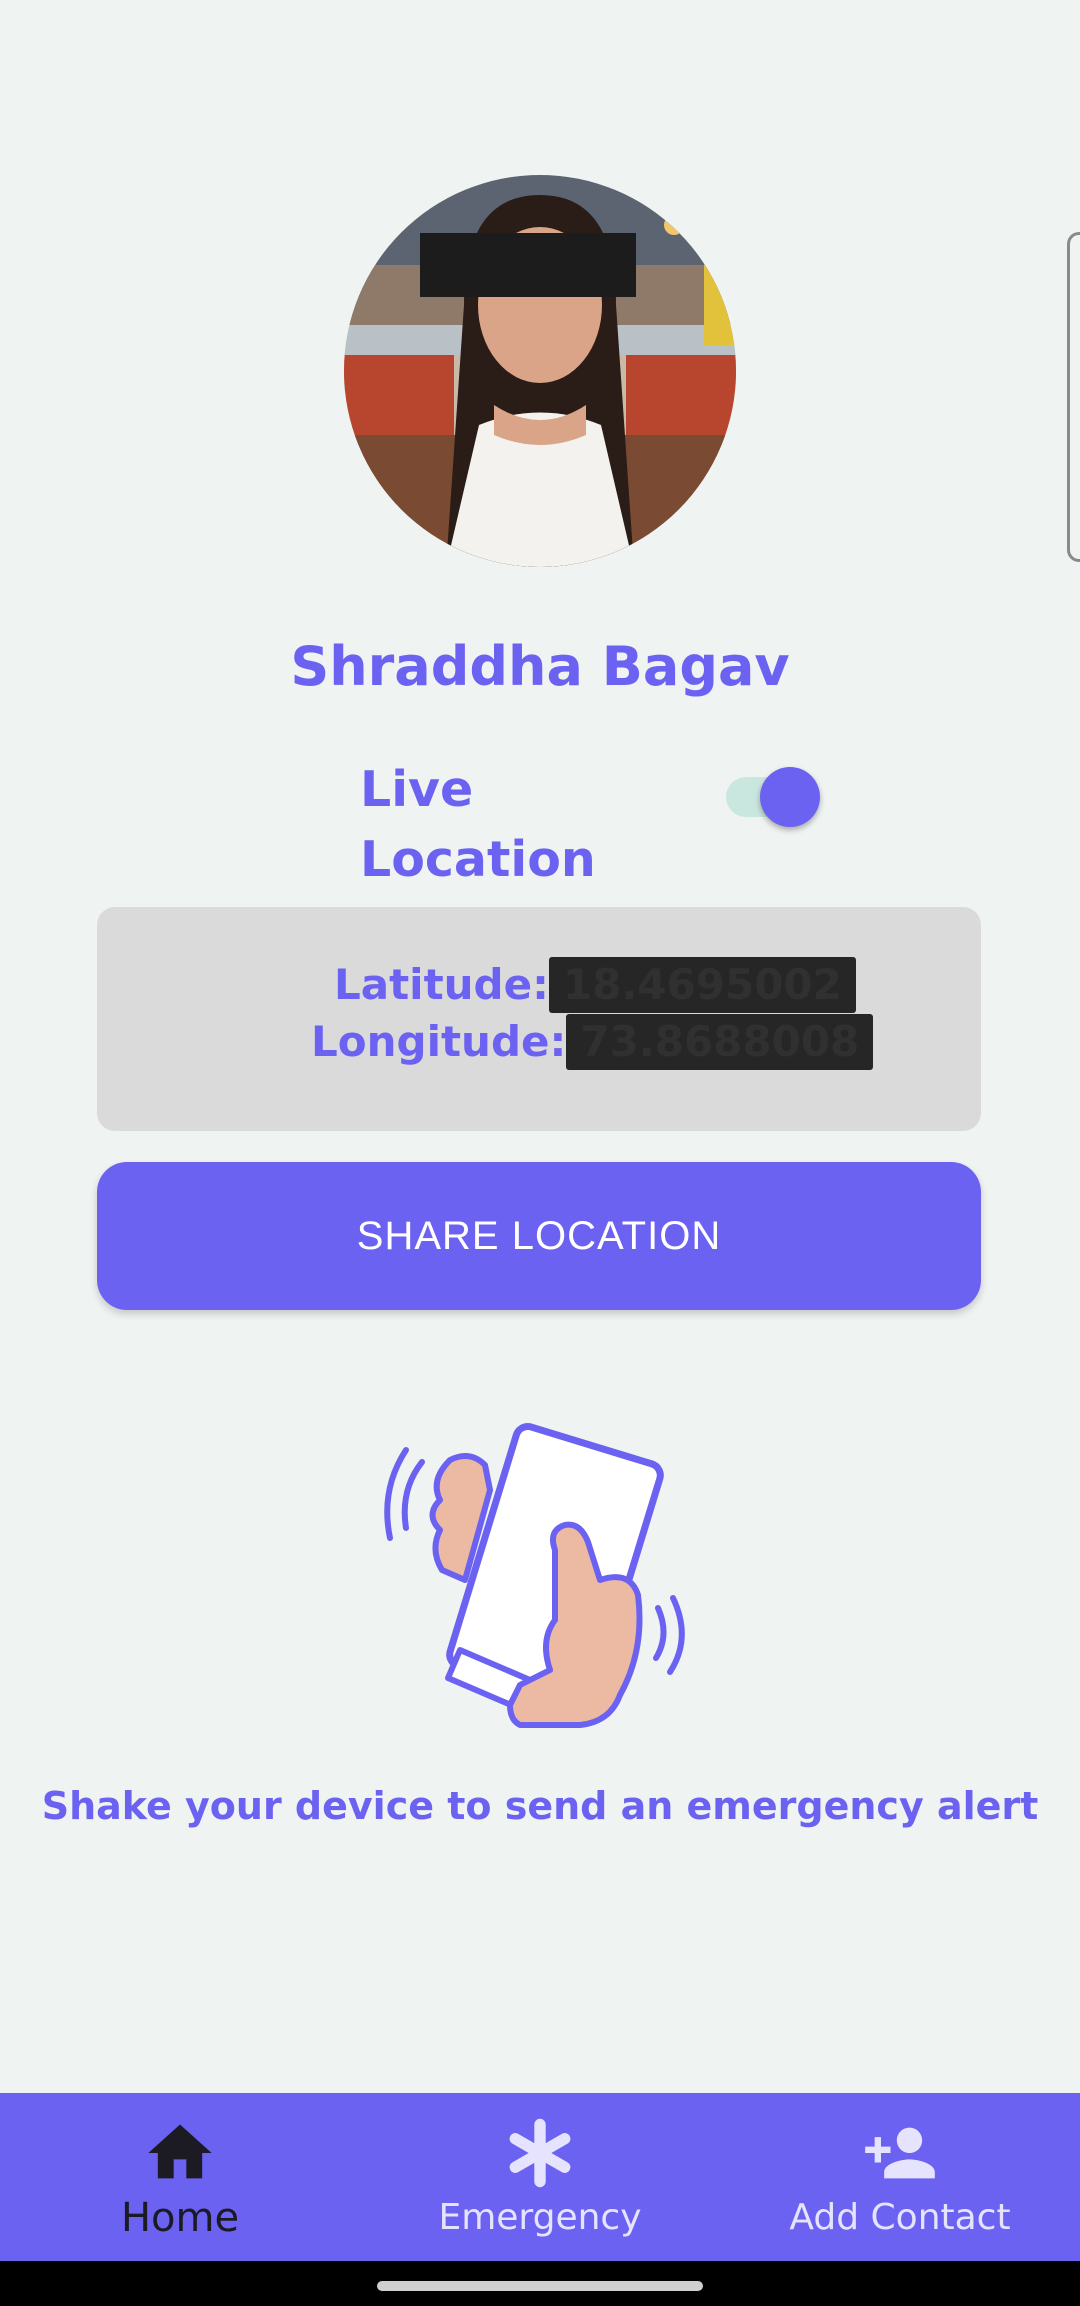 The height and width of the screenshot is (2306, 1080). I want to click on system-navigation-bar, so click(540, 2283).